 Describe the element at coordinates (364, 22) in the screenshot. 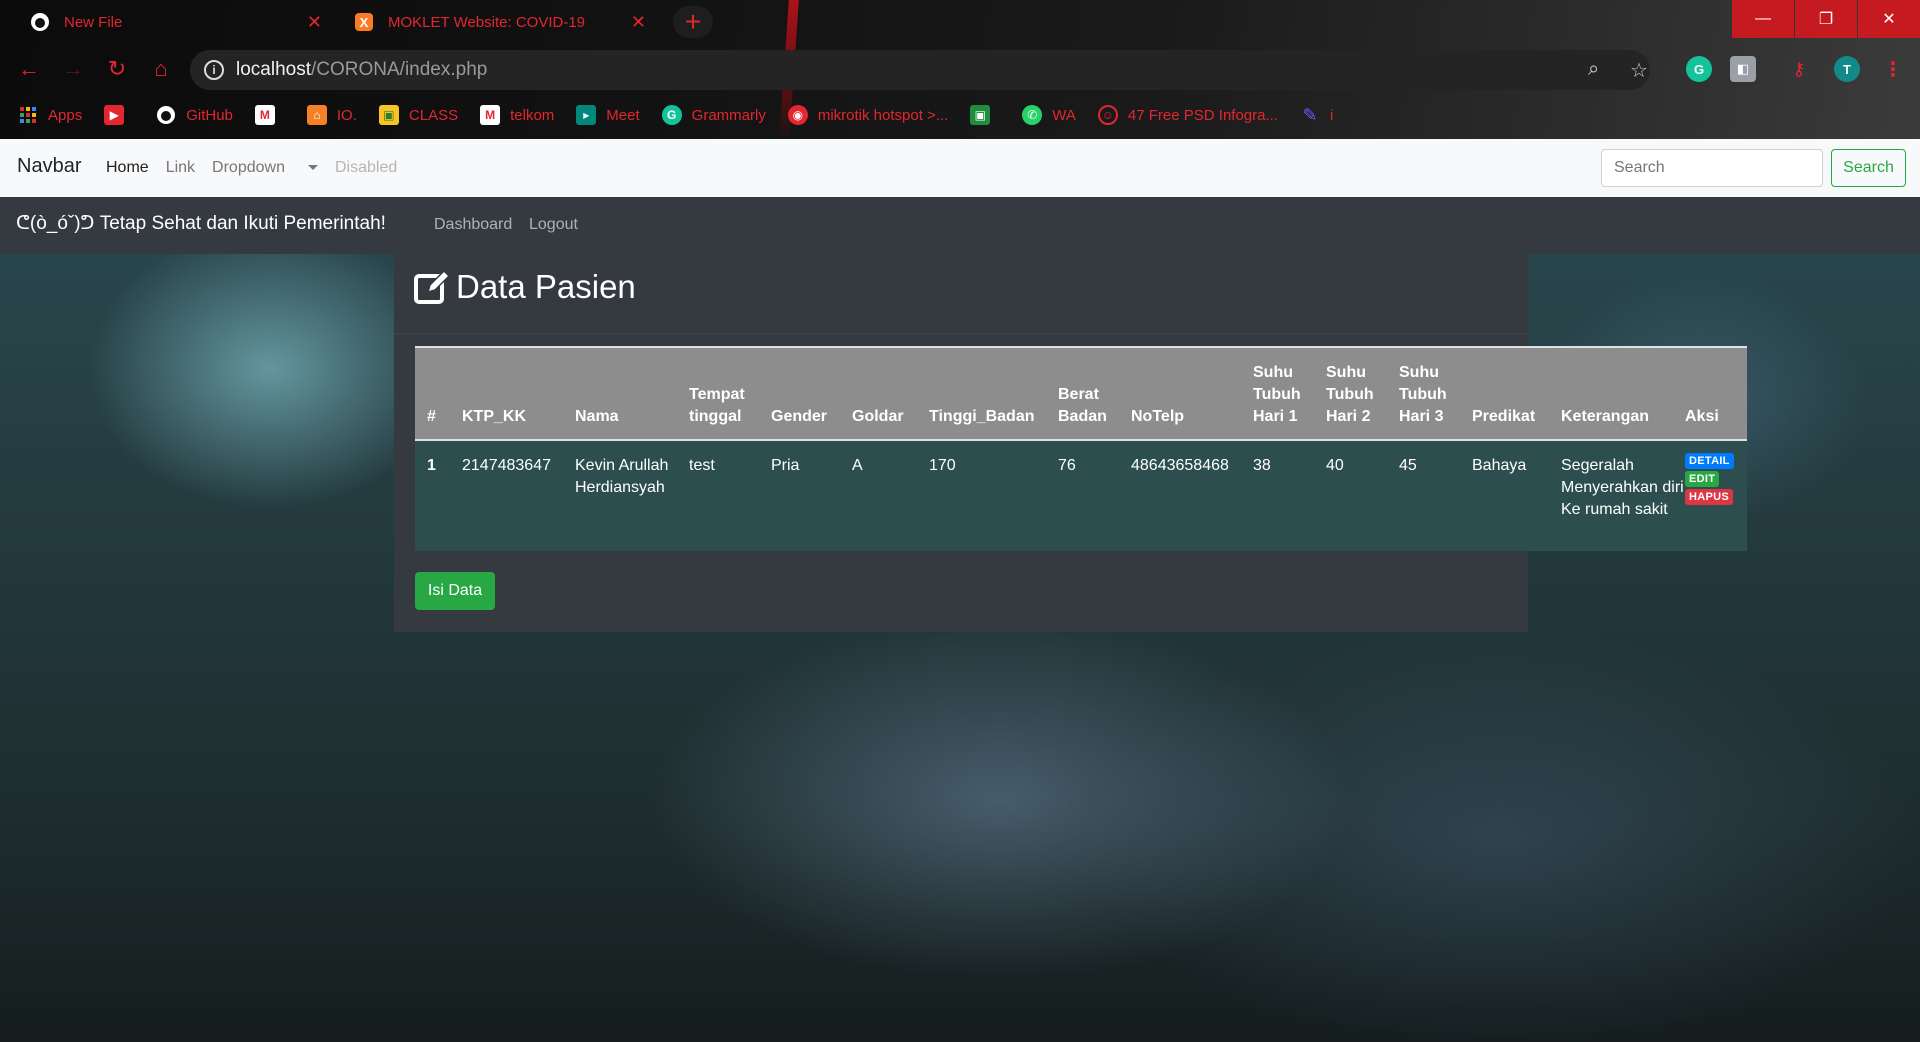

I see `xampp-icon: X` at that location.